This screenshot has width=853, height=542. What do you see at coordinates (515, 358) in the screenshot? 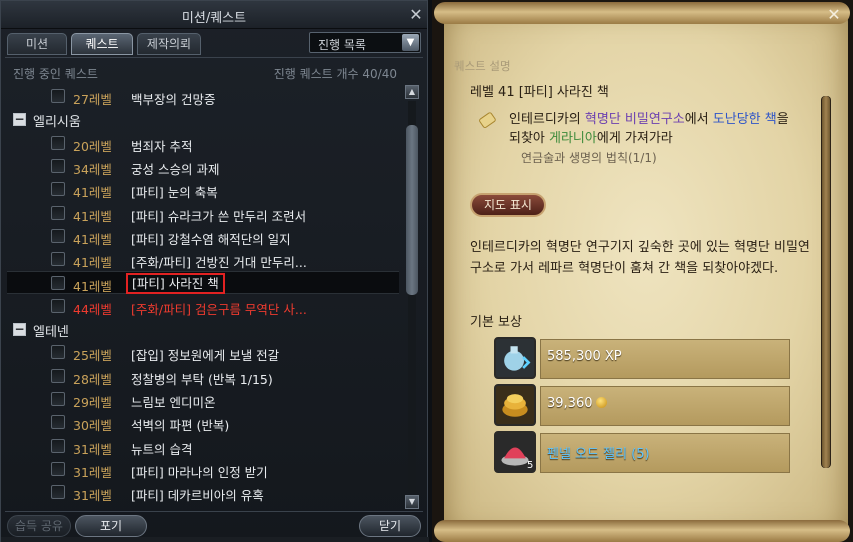
I see `xp-potion-icon` at bounding box center [515, 358].